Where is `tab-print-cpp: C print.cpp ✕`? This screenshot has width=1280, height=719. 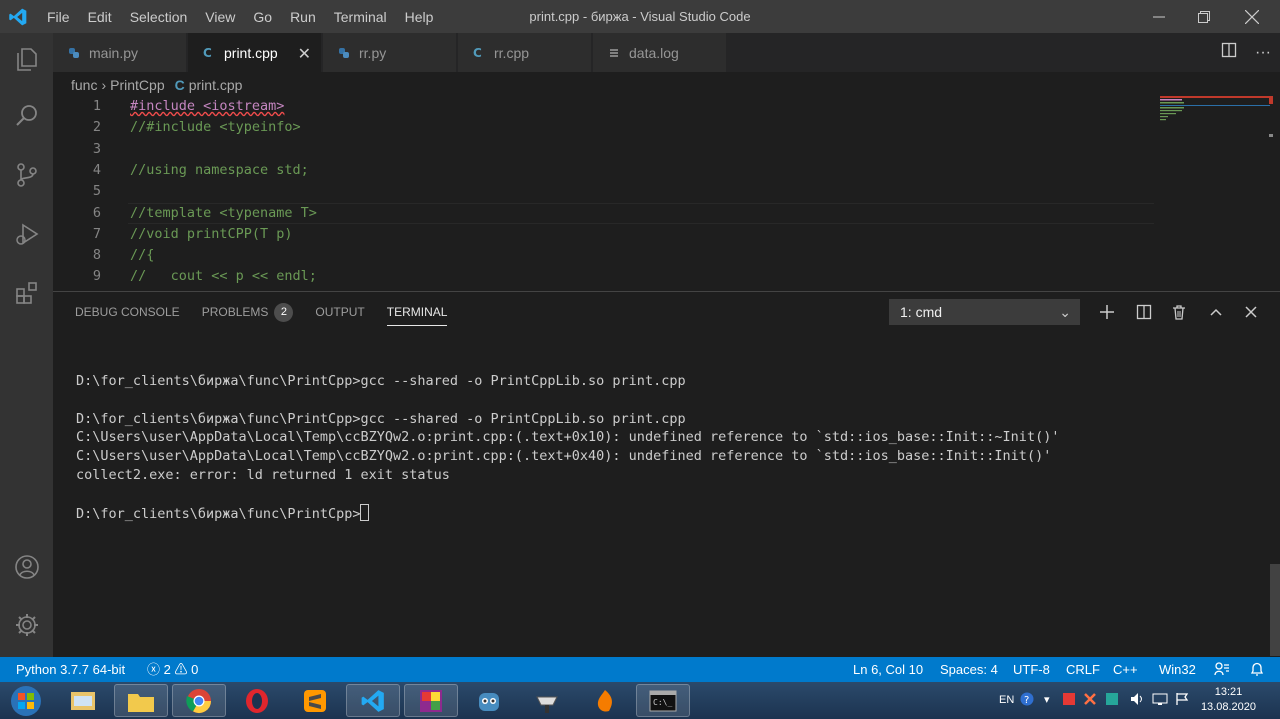
tab-print-cpp: C print.cpp ✕ is located at coordinates (255, 52).